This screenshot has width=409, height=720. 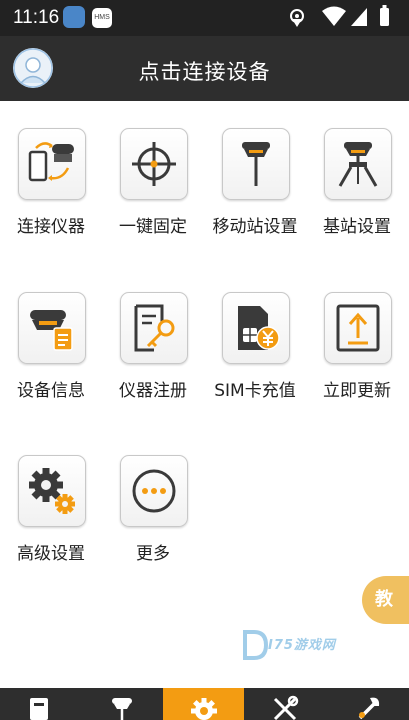 What do you see at coordinates (255, 391) in the screenshot?
I see `tile-label: SIM卡充值` at bounding box center [255, 391].